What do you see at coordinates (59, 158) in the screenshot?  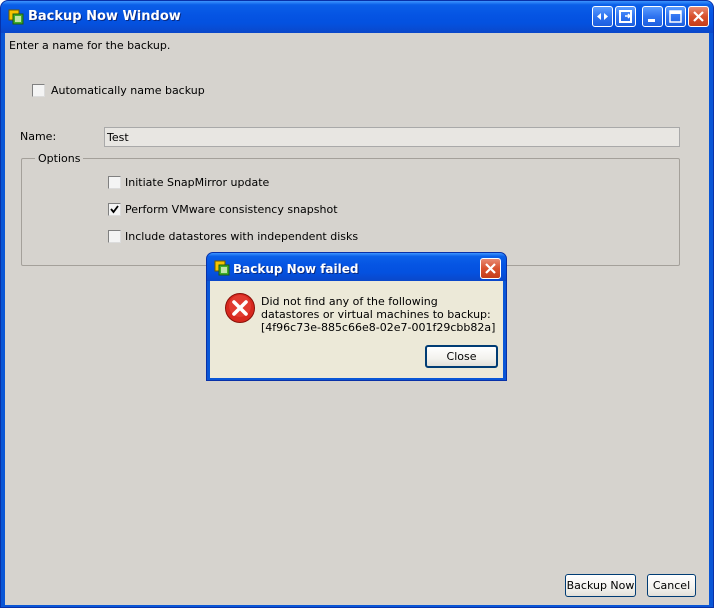 I see `options-legend: Options` at bounding box center [59, 158].